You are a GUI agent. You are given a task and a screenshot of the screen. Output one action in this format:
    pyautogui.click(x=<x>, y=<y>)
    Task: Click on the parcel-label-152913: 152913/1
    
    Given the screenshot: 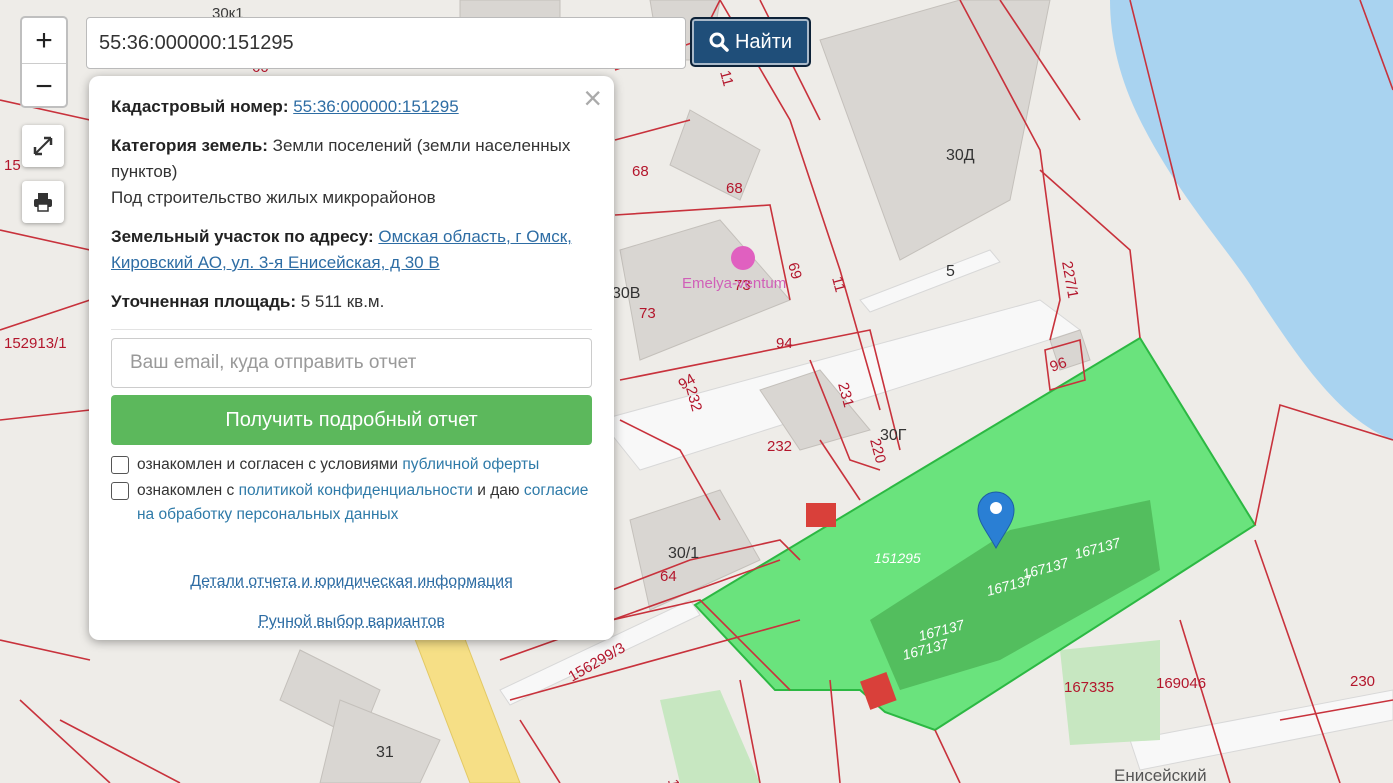 What is the action you would take?
    pyautogui.click(x=35, y=343)
    